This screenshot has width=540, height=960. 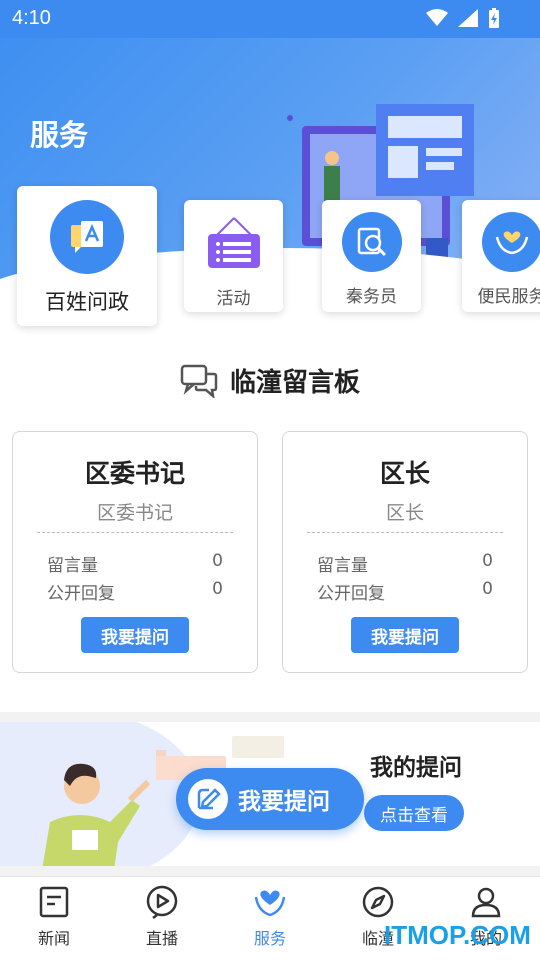 I want to click on leader-card-district-head: 区长 区长 留言量 0 公开回复 0 我要提问, so click(x=405, y=552).